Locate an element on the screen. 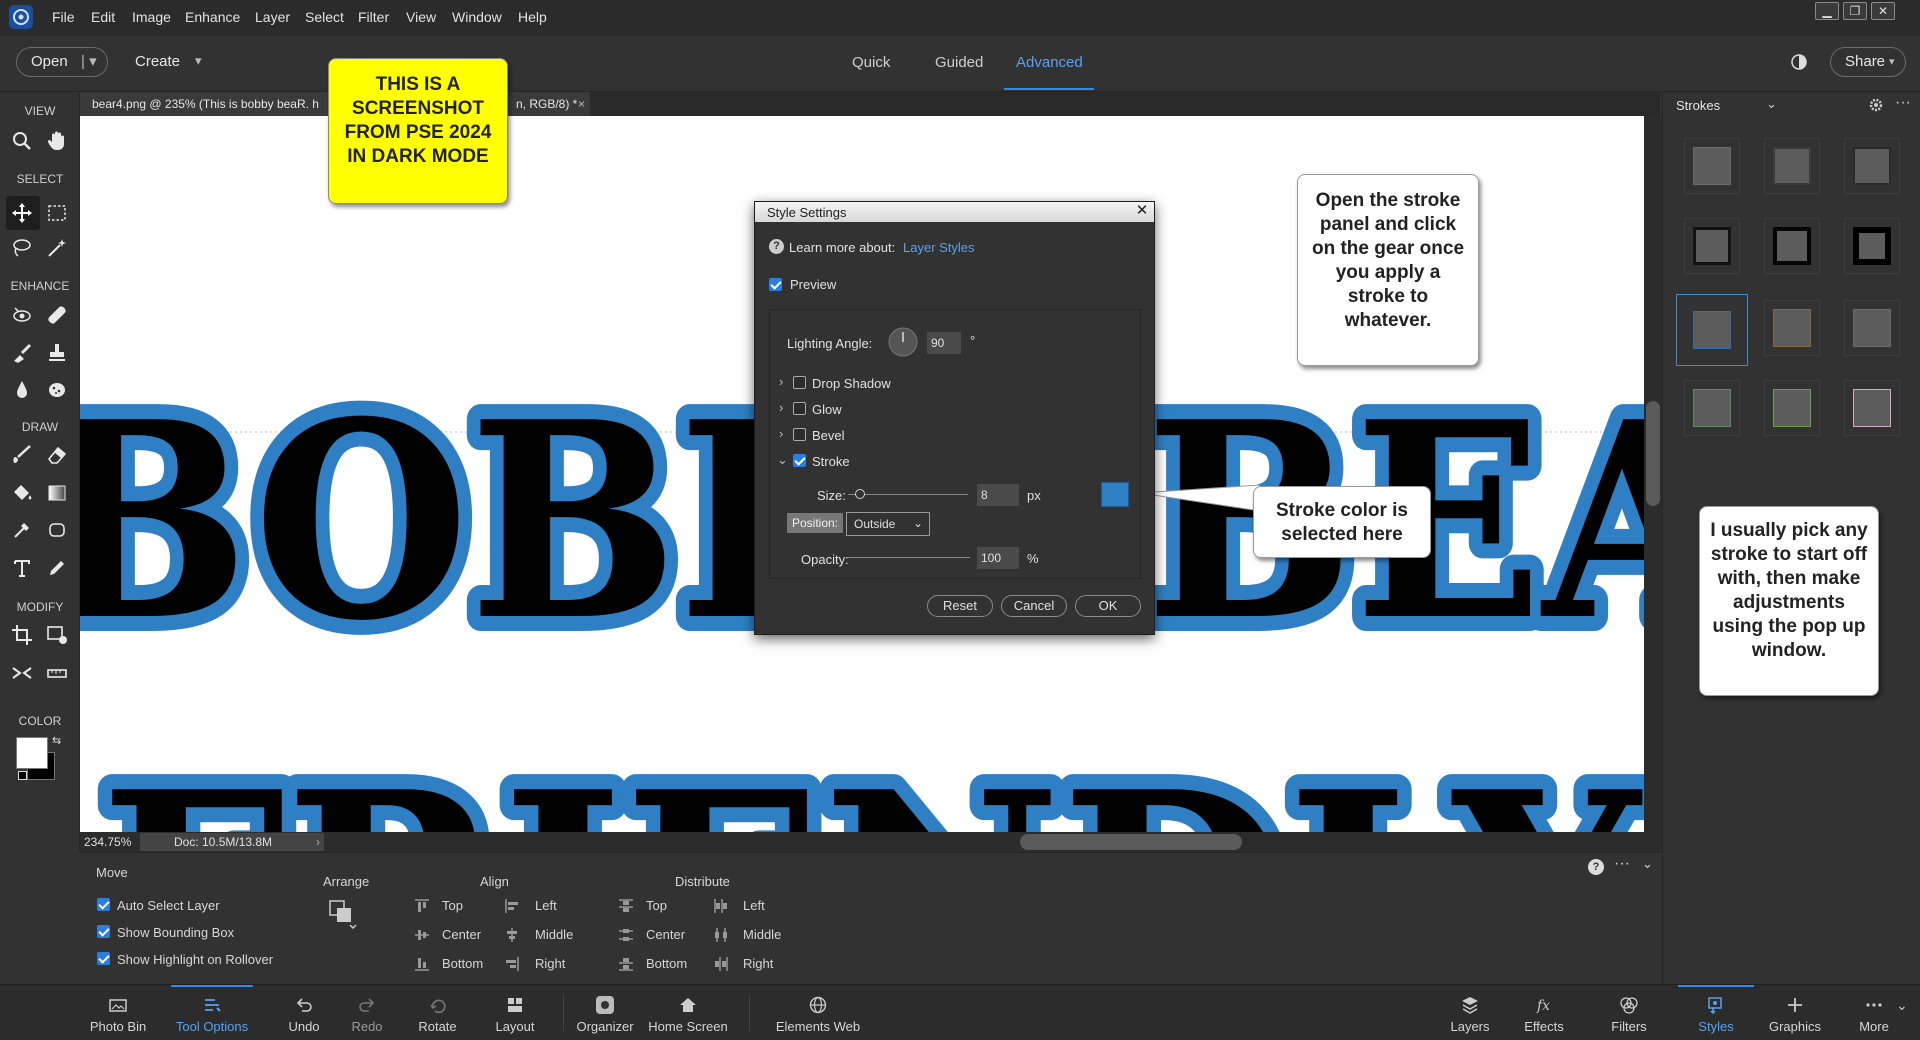 This screenshot has height=1040, width=1920. menu-enhance: Enhance is located at coordinates (212, 17).